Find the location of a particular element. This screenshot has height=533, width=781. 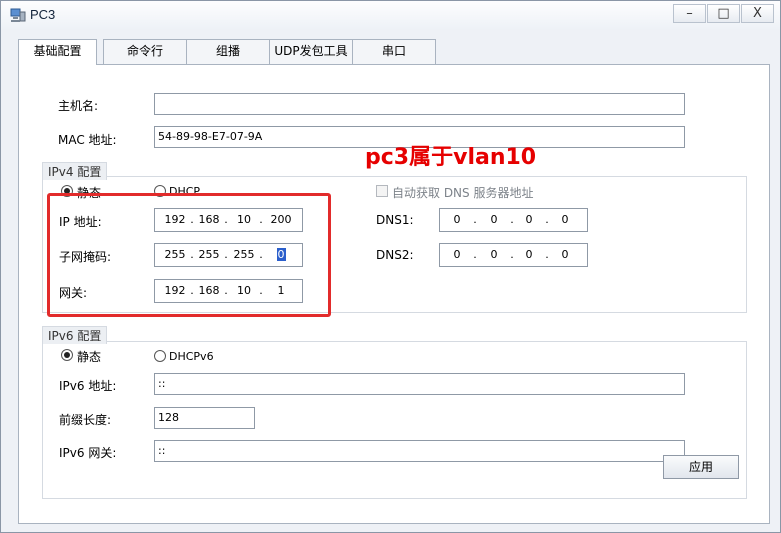

ipv6-dhcp-label: DHCPv6 is located at coordinates (191, 356).